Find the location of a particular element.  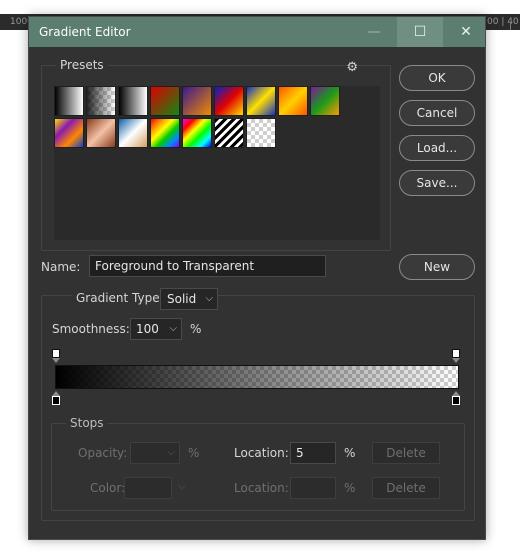

smoothness-field: 100 ⌵ is located at coordinates (156, 329).